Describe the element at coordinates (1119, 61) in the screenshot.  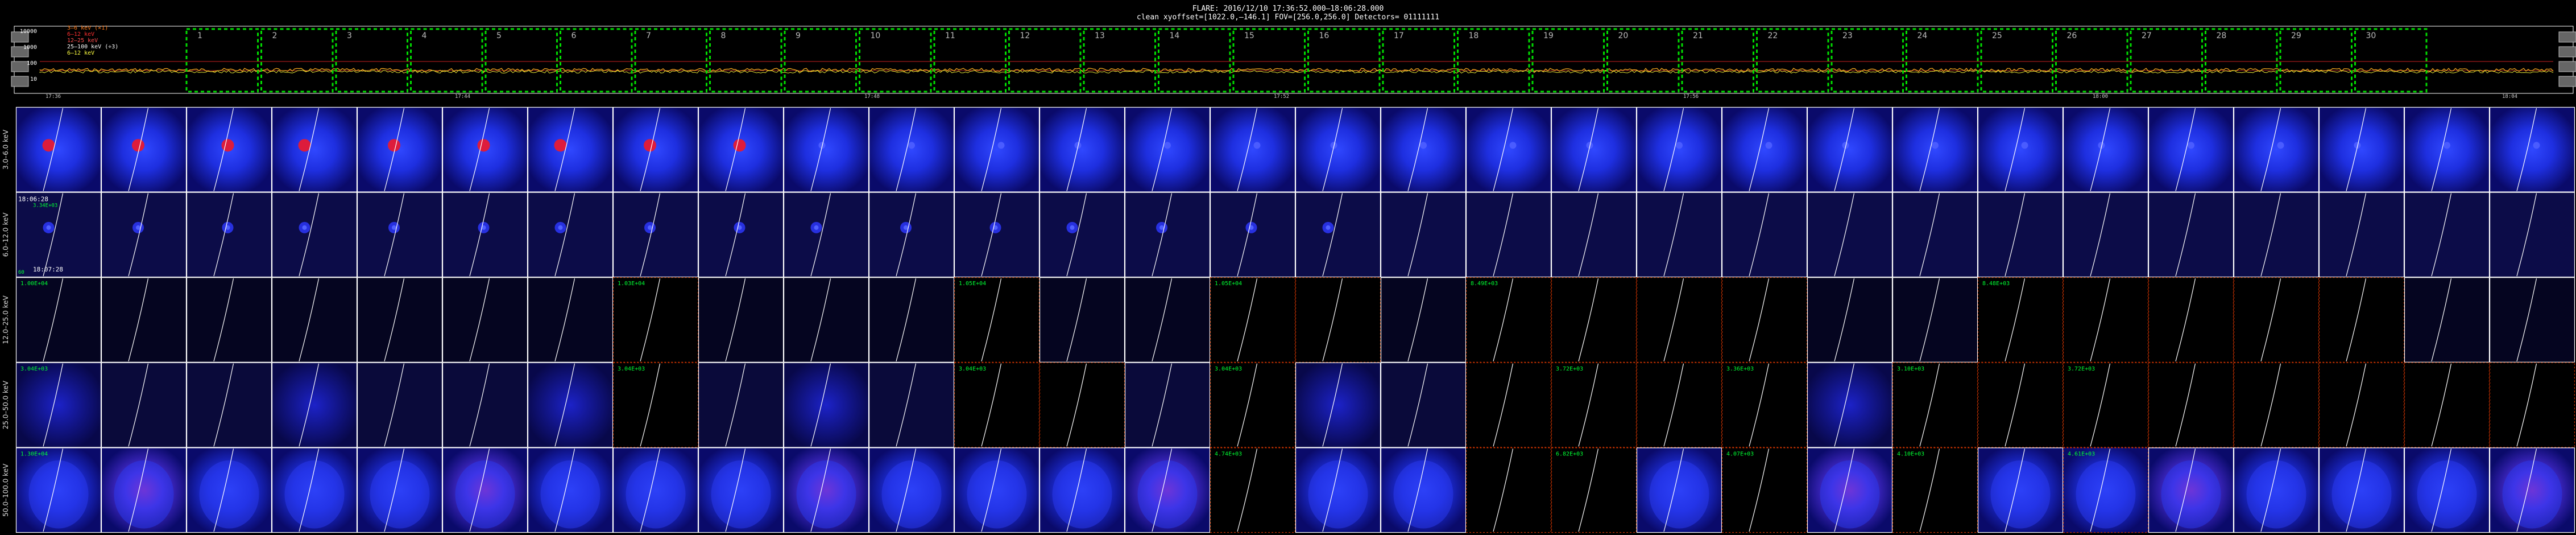
I see `interval-box: 13` at that location.